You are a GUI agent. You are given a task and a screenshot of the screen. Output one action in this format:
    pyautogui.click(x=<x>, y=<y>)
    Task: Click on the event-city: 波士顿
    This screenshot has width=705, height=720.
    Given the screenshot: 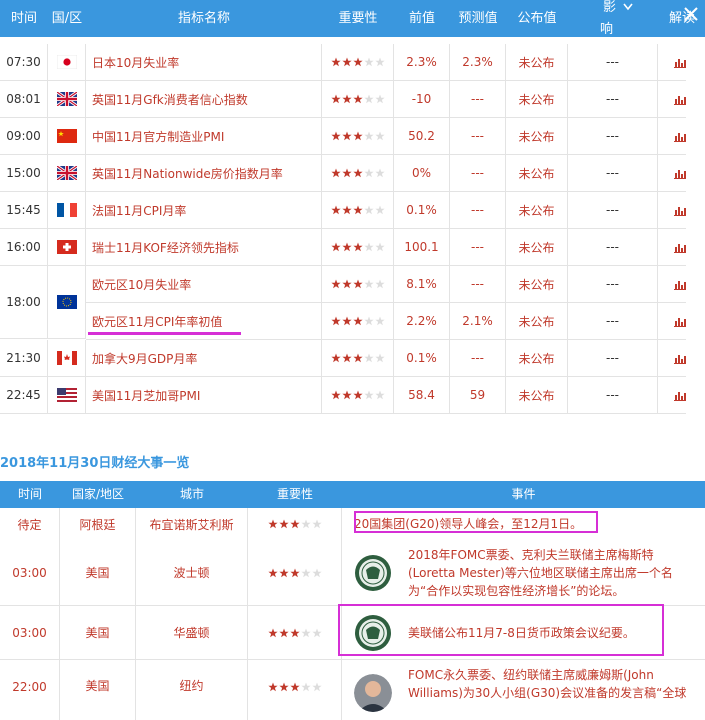 What is the action you would take?
    pyautogui.click(x=192, y=572)
    